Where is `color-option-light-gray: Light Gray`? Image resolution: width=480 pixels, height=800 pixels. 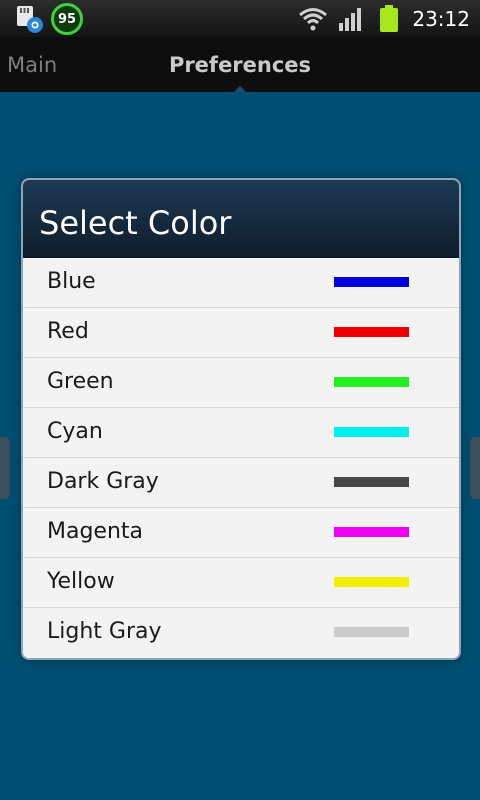 color-option-light-gray: Light Gray is located at coordinates (241, 633).